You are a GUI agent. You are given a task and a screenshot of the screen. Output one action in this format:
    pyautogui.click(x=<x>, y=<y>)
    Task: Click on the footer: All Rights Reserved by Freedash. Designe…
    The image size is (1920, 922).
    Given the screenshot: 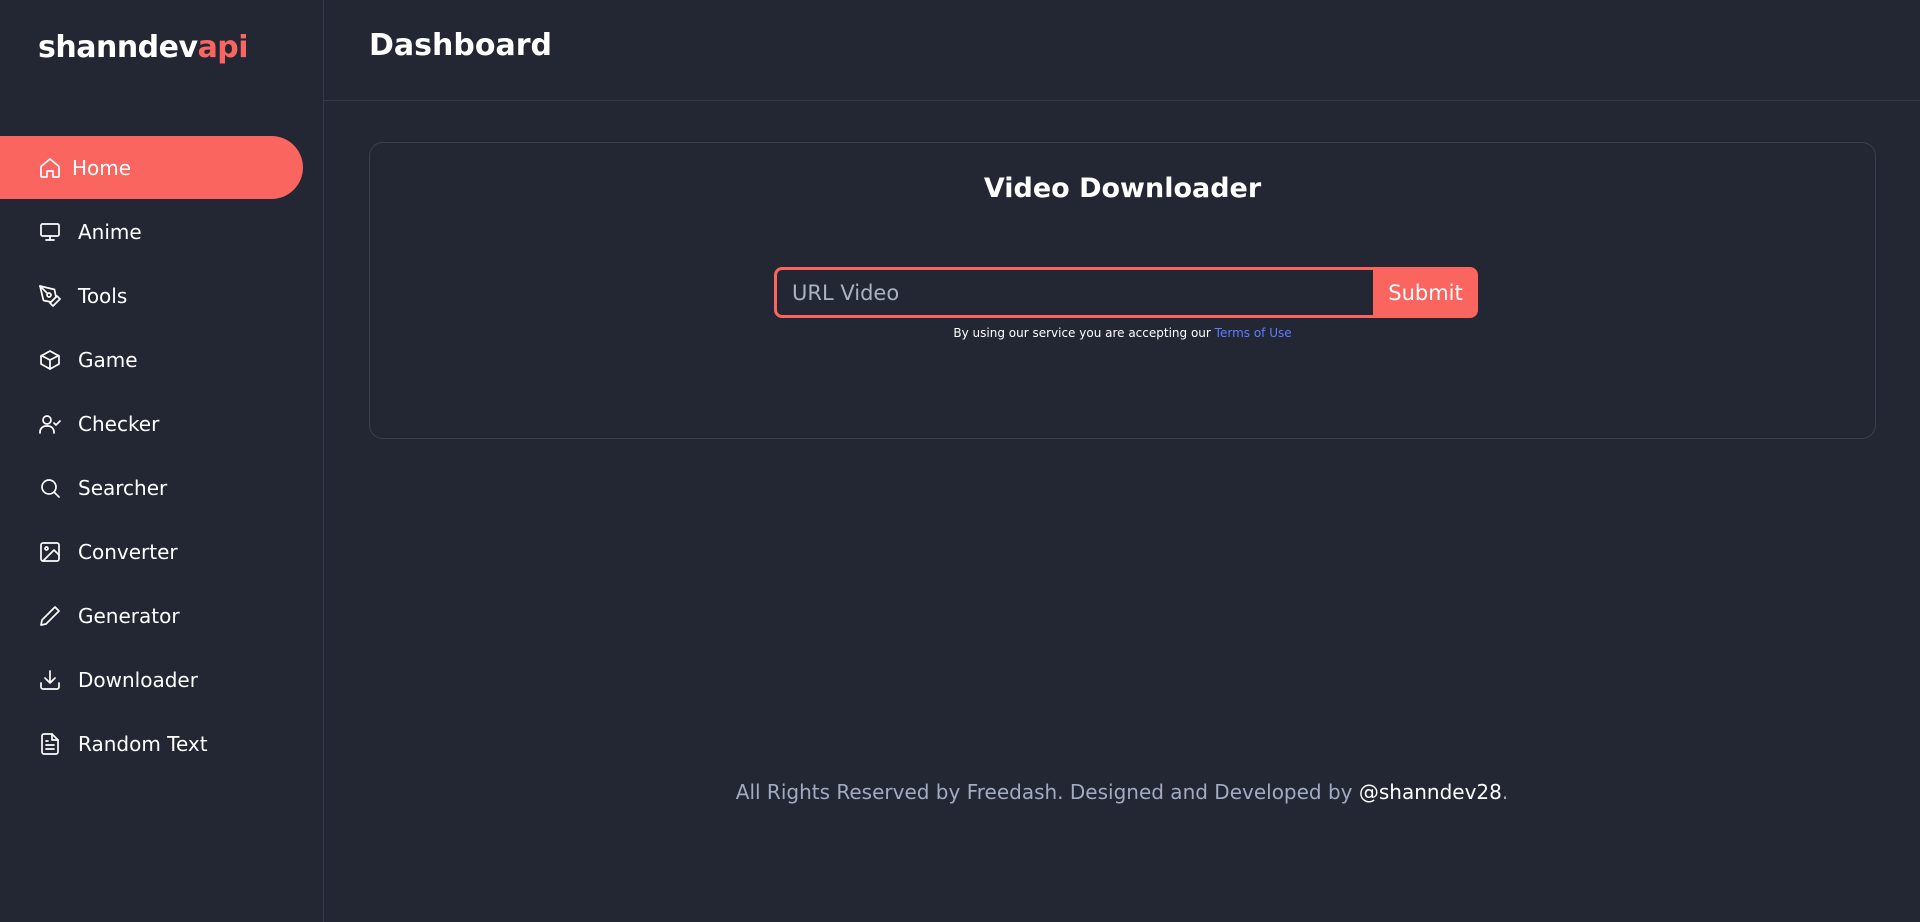 What is the action you would take?
    pyautogui.click(x=1122, y=792)
    